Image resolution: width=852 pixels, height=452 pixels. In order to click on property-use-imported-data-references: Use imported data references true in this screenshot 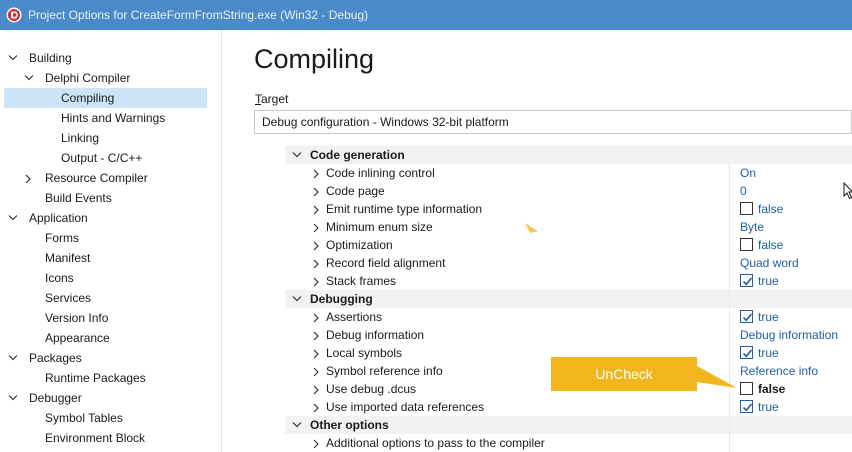, I will do `click(568, 407)`.